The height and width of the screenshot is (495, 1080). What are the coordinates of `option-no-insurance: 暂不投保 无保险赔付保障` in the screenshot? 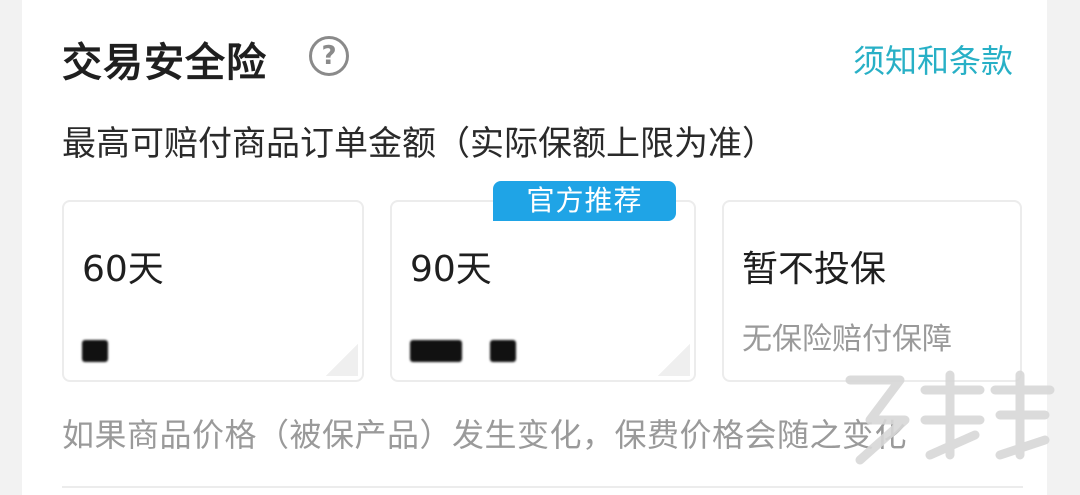 It's located at (872, 291).